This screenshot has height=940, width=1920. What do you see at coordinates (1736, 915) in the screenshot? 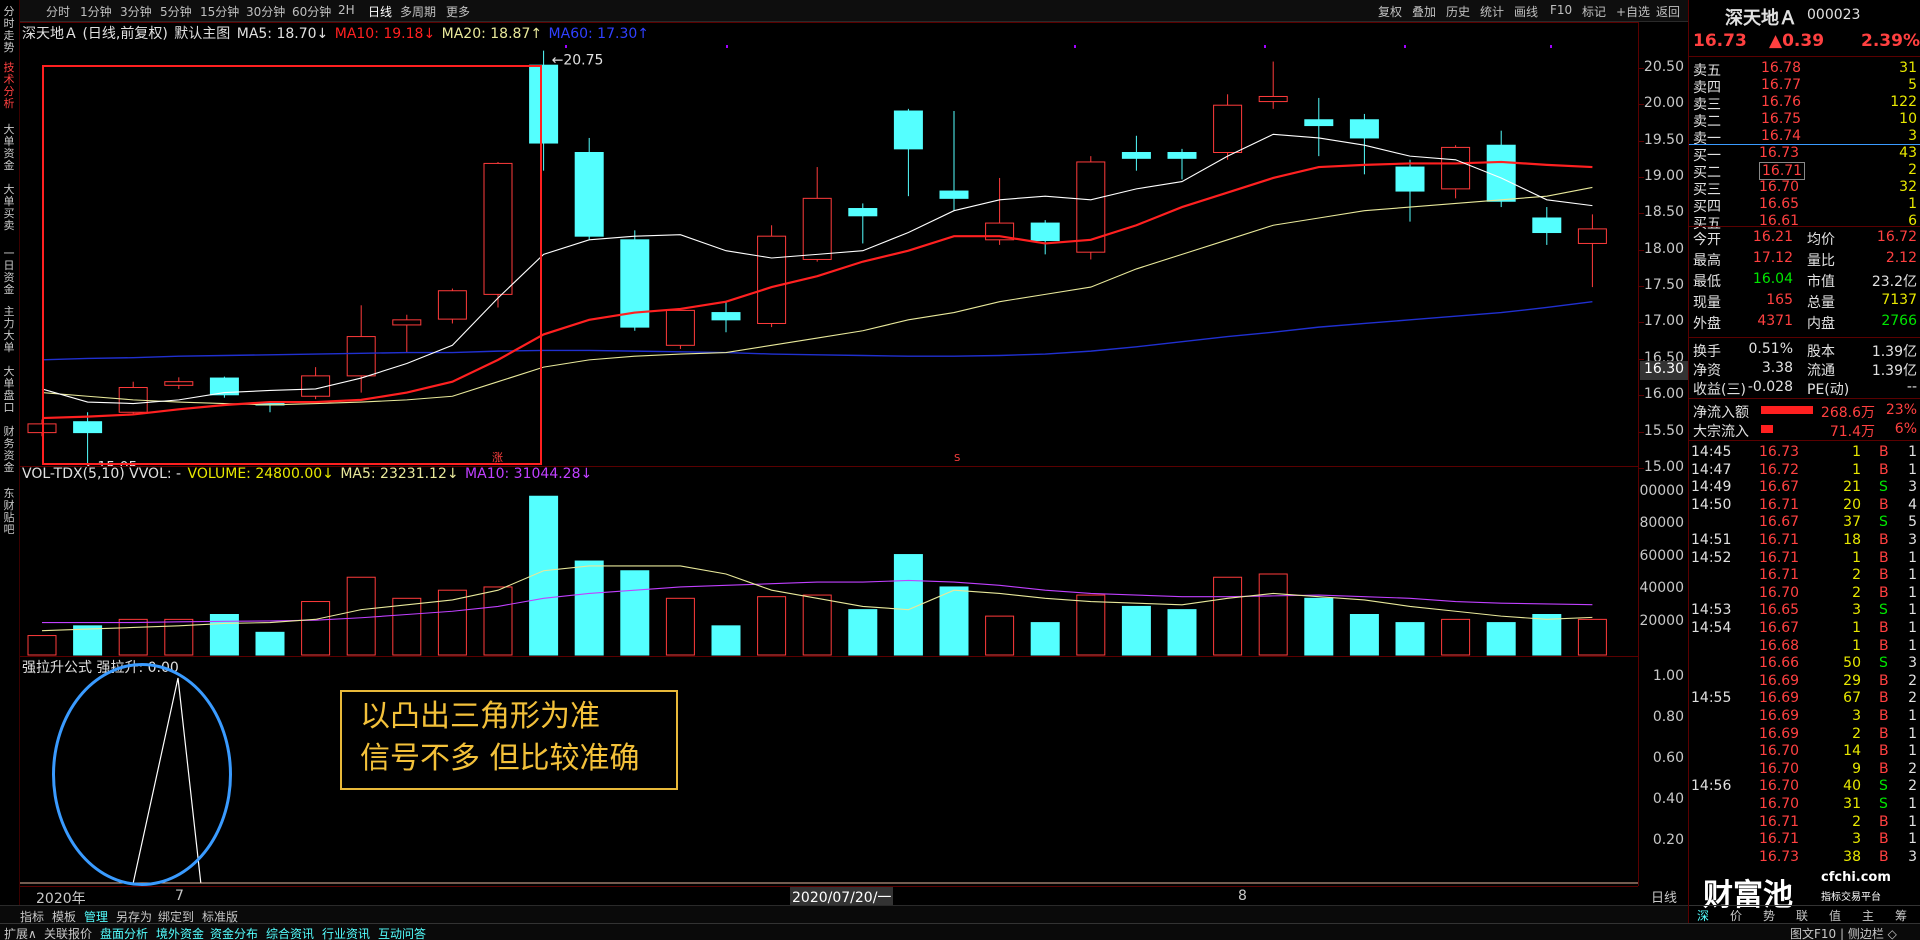
I see `quote-tab: 价` at bounding box center [1736, 915].